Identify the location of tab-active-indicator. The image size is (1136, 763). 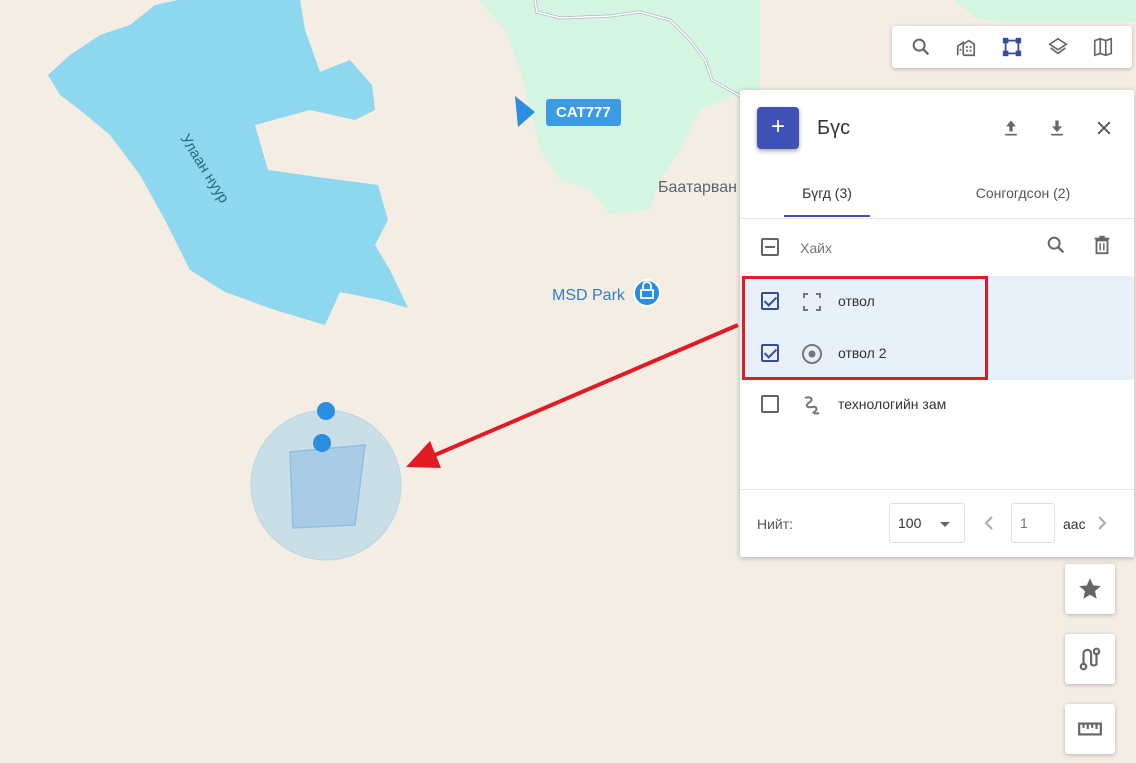
(827, 216).